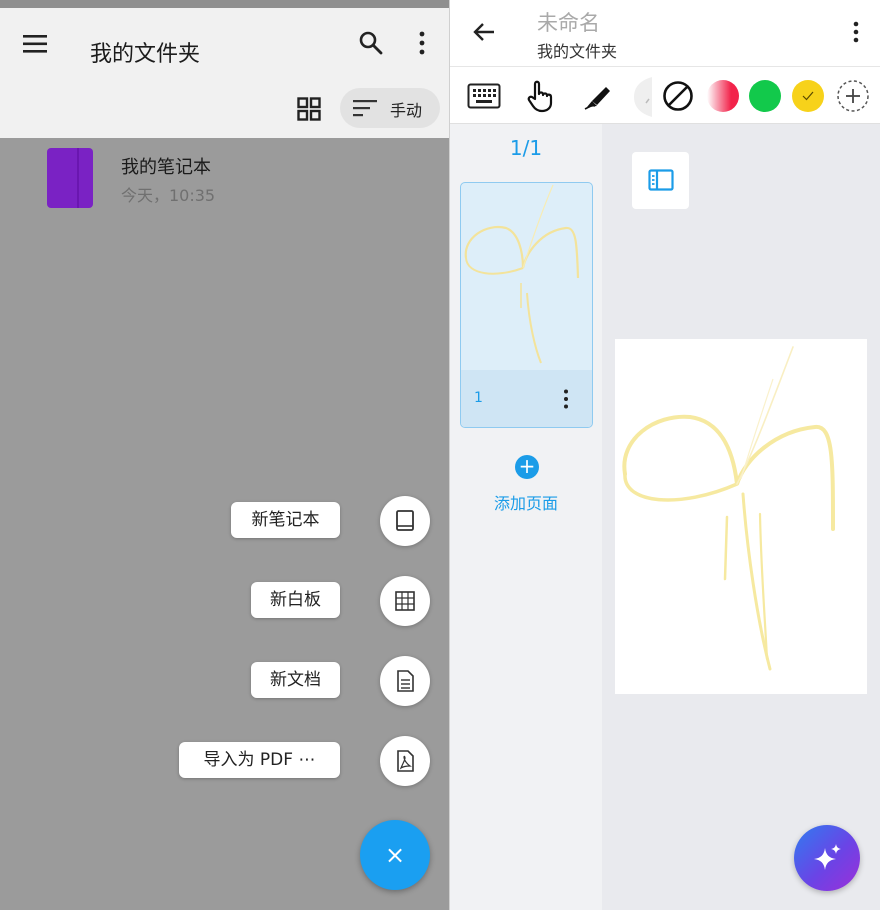 Image resolution: width=880 pixels, height=910 pixels. I want to click on drawing-toolbar, so click(665, 95).